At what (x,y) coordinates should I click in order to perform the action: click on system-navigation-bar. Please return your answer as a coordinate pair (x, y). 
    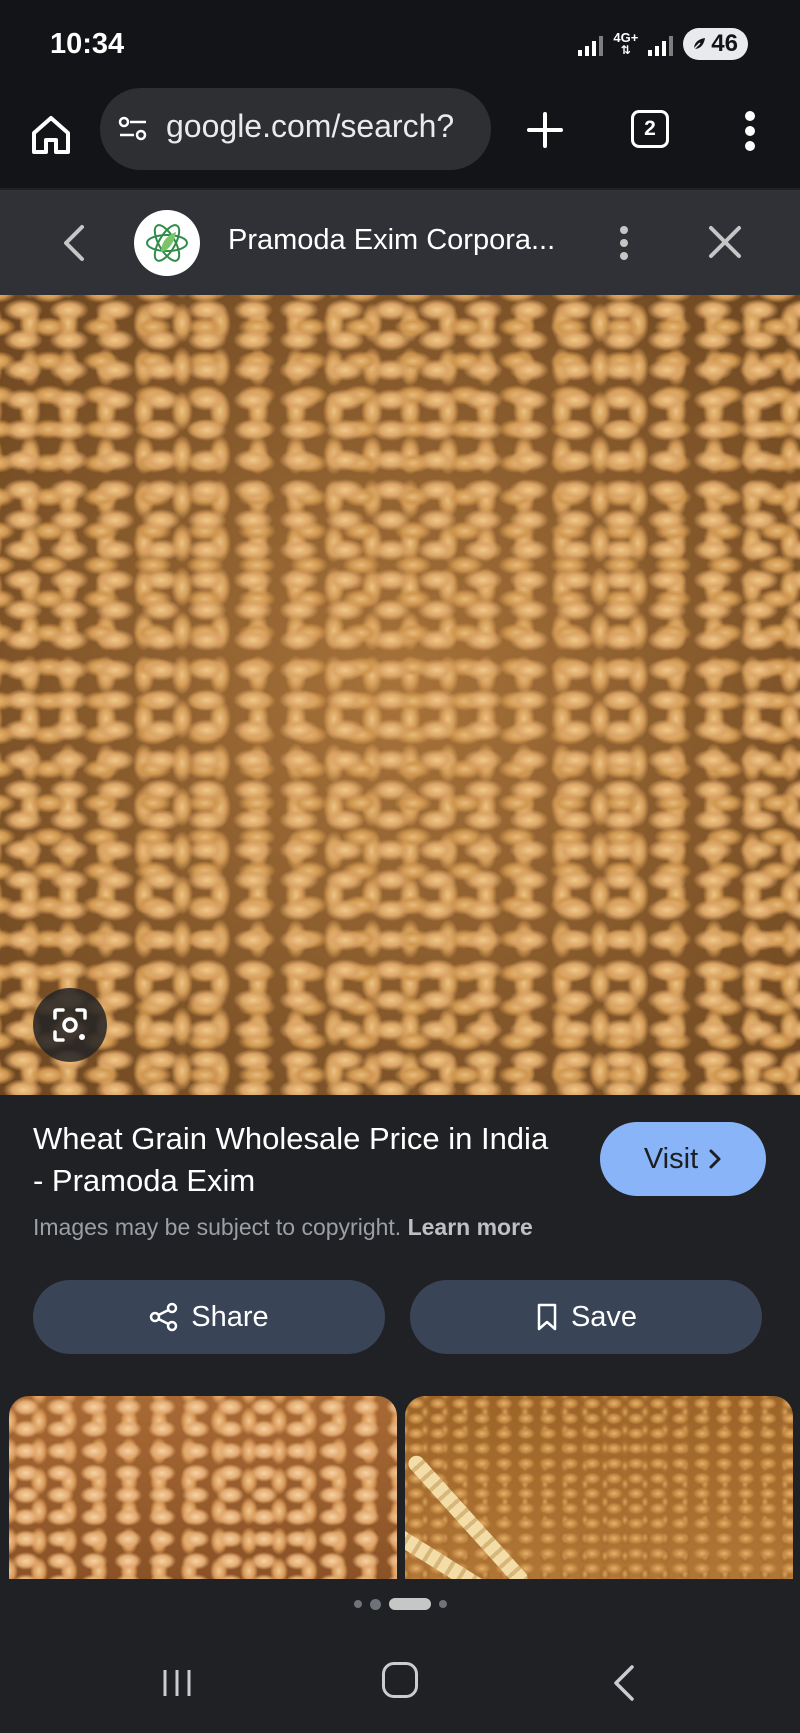
    Looking at the image, I should click on (400, 1683).